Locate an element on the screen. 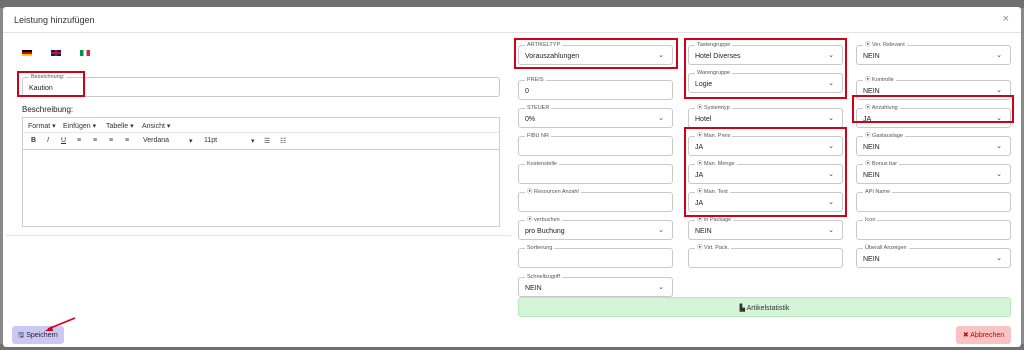 The image size is (1024, 350). resourcen-label: ⦿ Resourcen Anzahl is located at coordinates (553, 192).